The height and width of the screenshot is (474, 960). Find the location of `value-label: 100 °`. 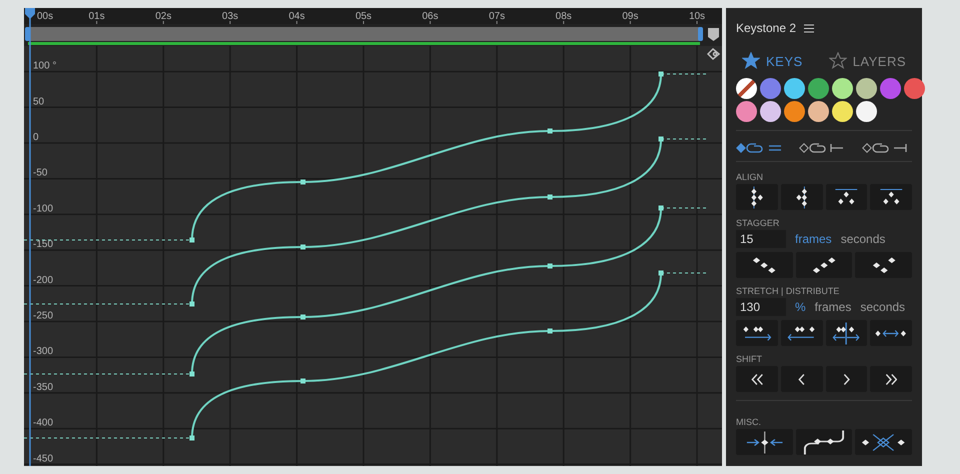

value-label: 100 ° is located at coordinates (44, 66).